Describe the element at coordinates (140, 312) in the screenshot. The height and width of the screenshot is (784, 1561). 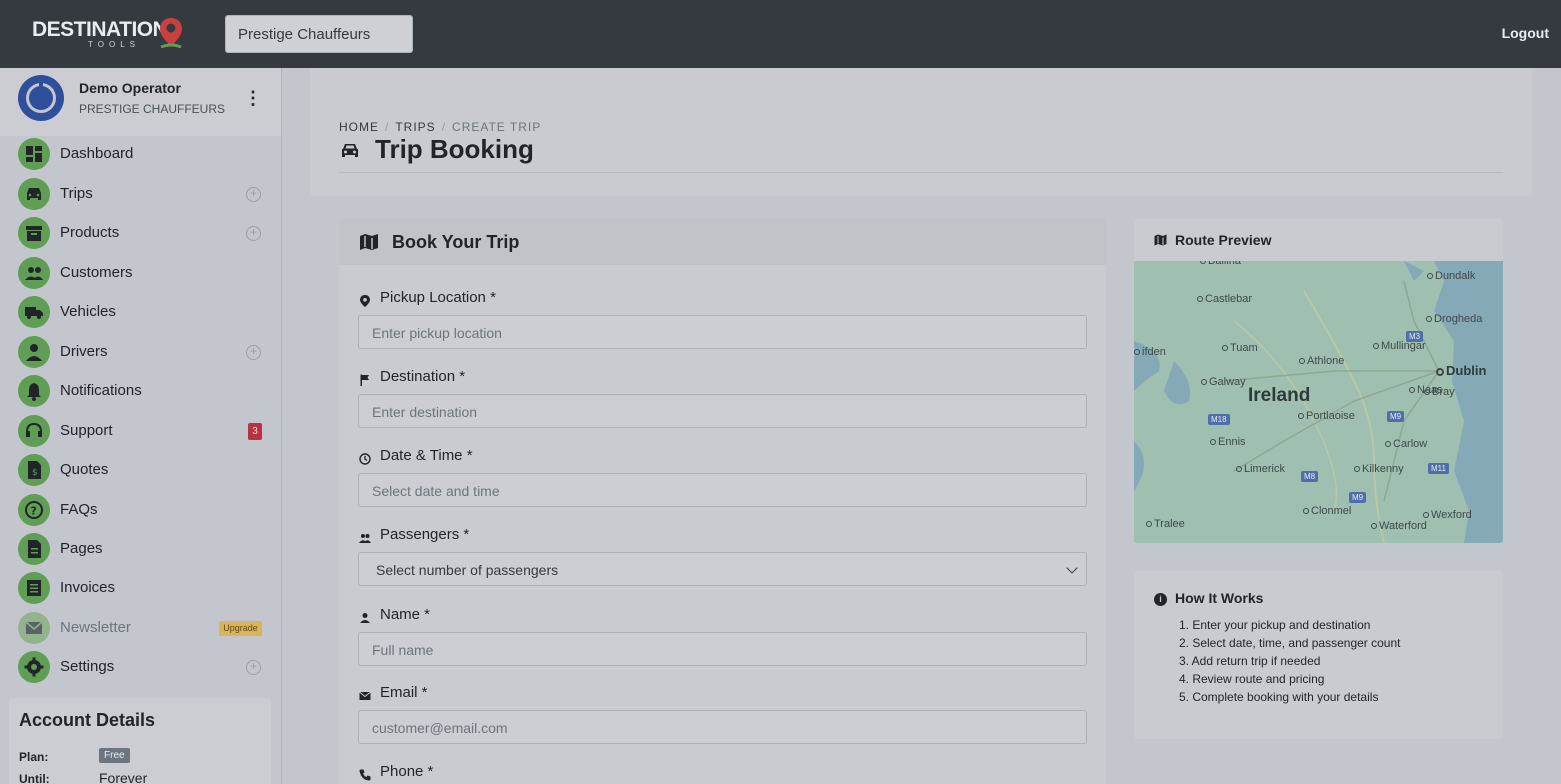
I see `sidebar-item-vehicles: Vehicles` at that location.